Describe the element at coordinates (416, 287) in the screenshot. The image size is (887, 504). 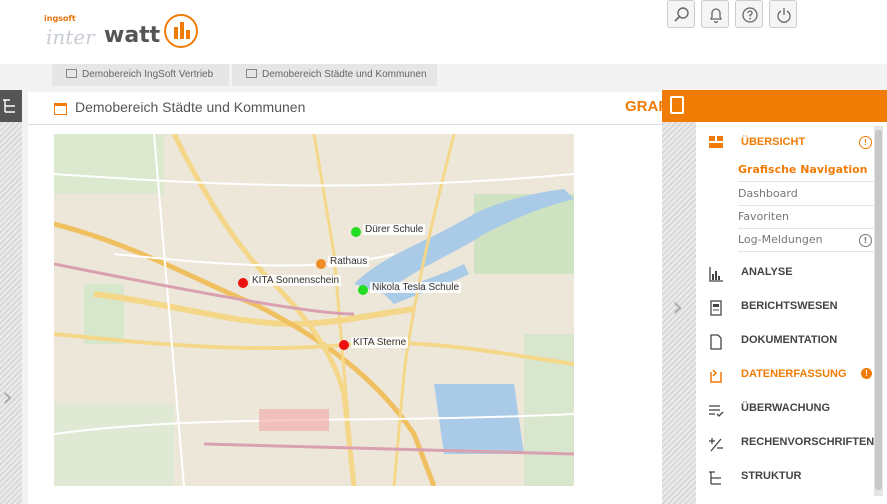
I see `marker-label: Nikola Tesla Schule` at that location.